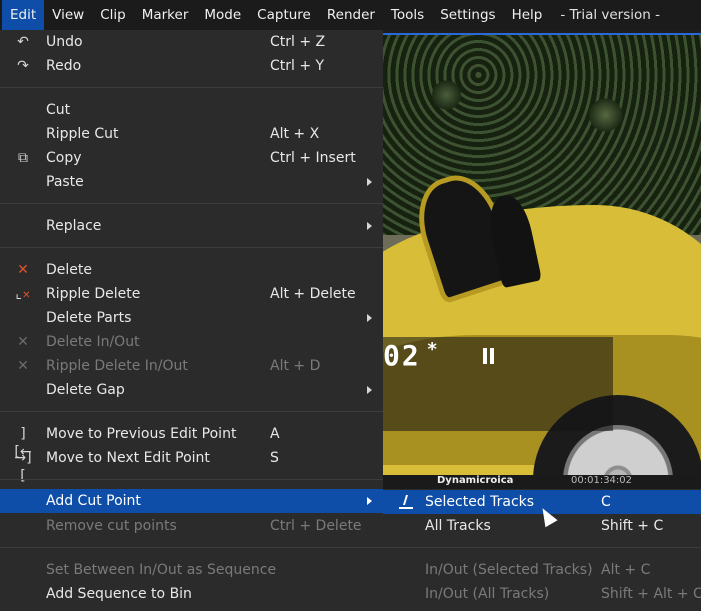 The width and height of the screenshot is (701, 611). Describe the element at coordinates (542, 482) in the screenshot. I see `timeline-strip: Dynamicroica 00:01:34:02` at that location.